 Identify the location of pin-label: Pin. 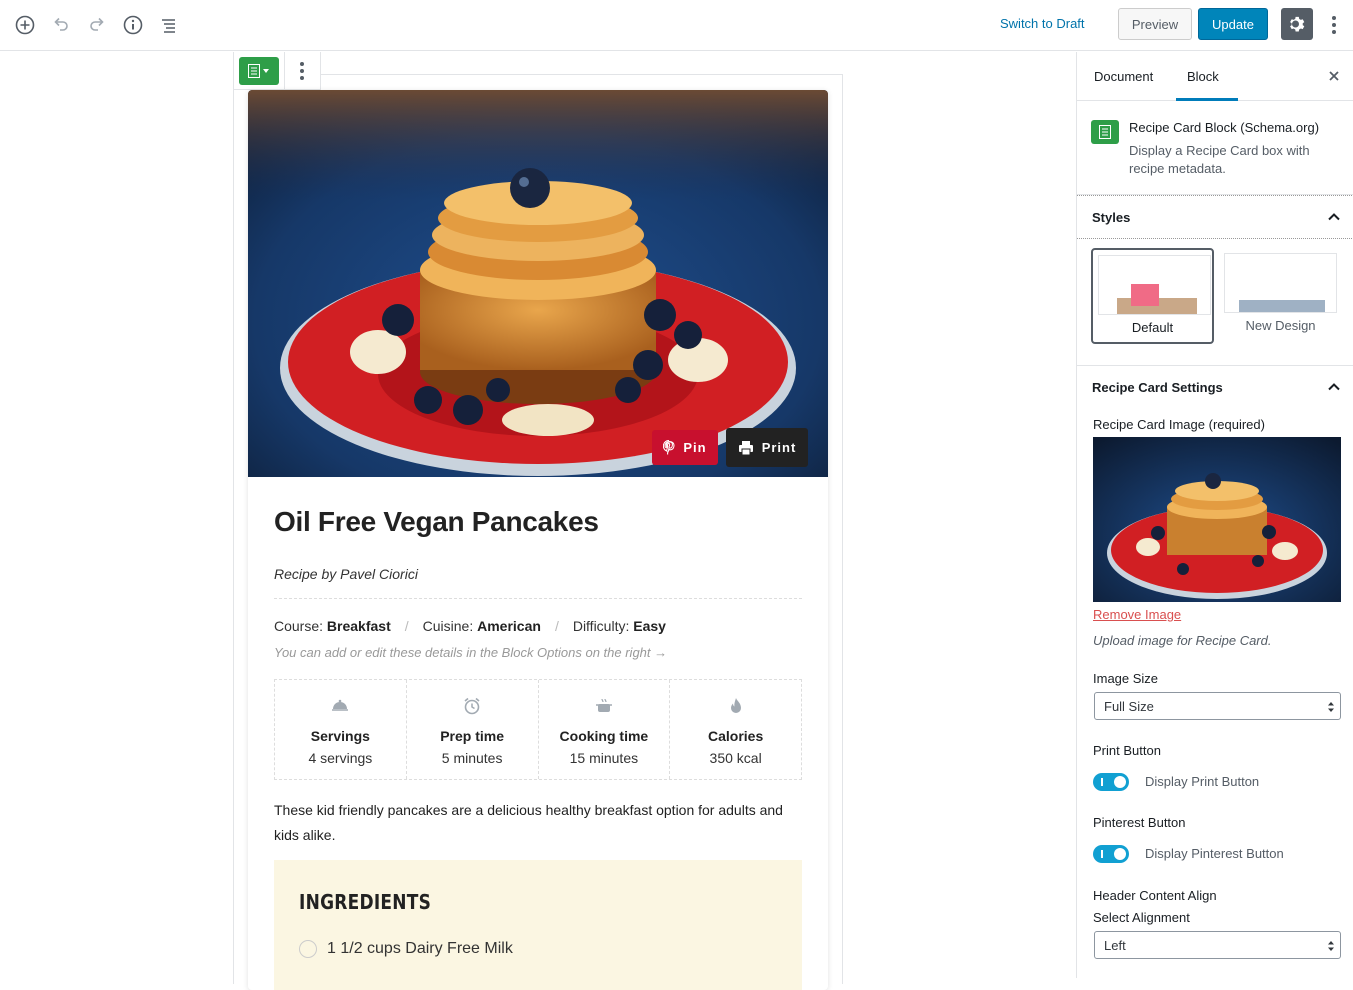
(695, 447).